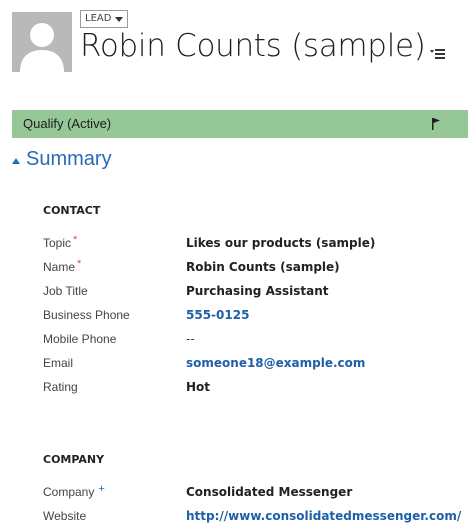 The width and height of the screenshot is (468, 529). Describe the element at coordinates (60, 387) in the screenshot. I see `field-label-rating: Rating` at that location.